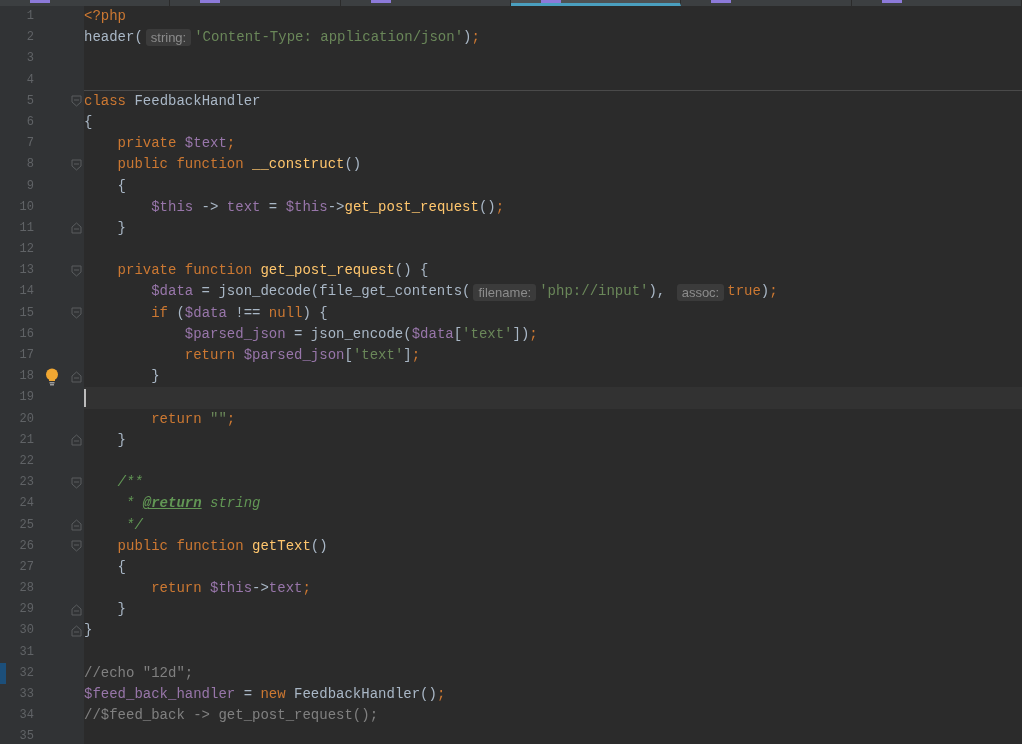  What do you see at coordinates (113, 38) in the screenshot?
I see `code-text: header(` at bounding box center [113, 38].